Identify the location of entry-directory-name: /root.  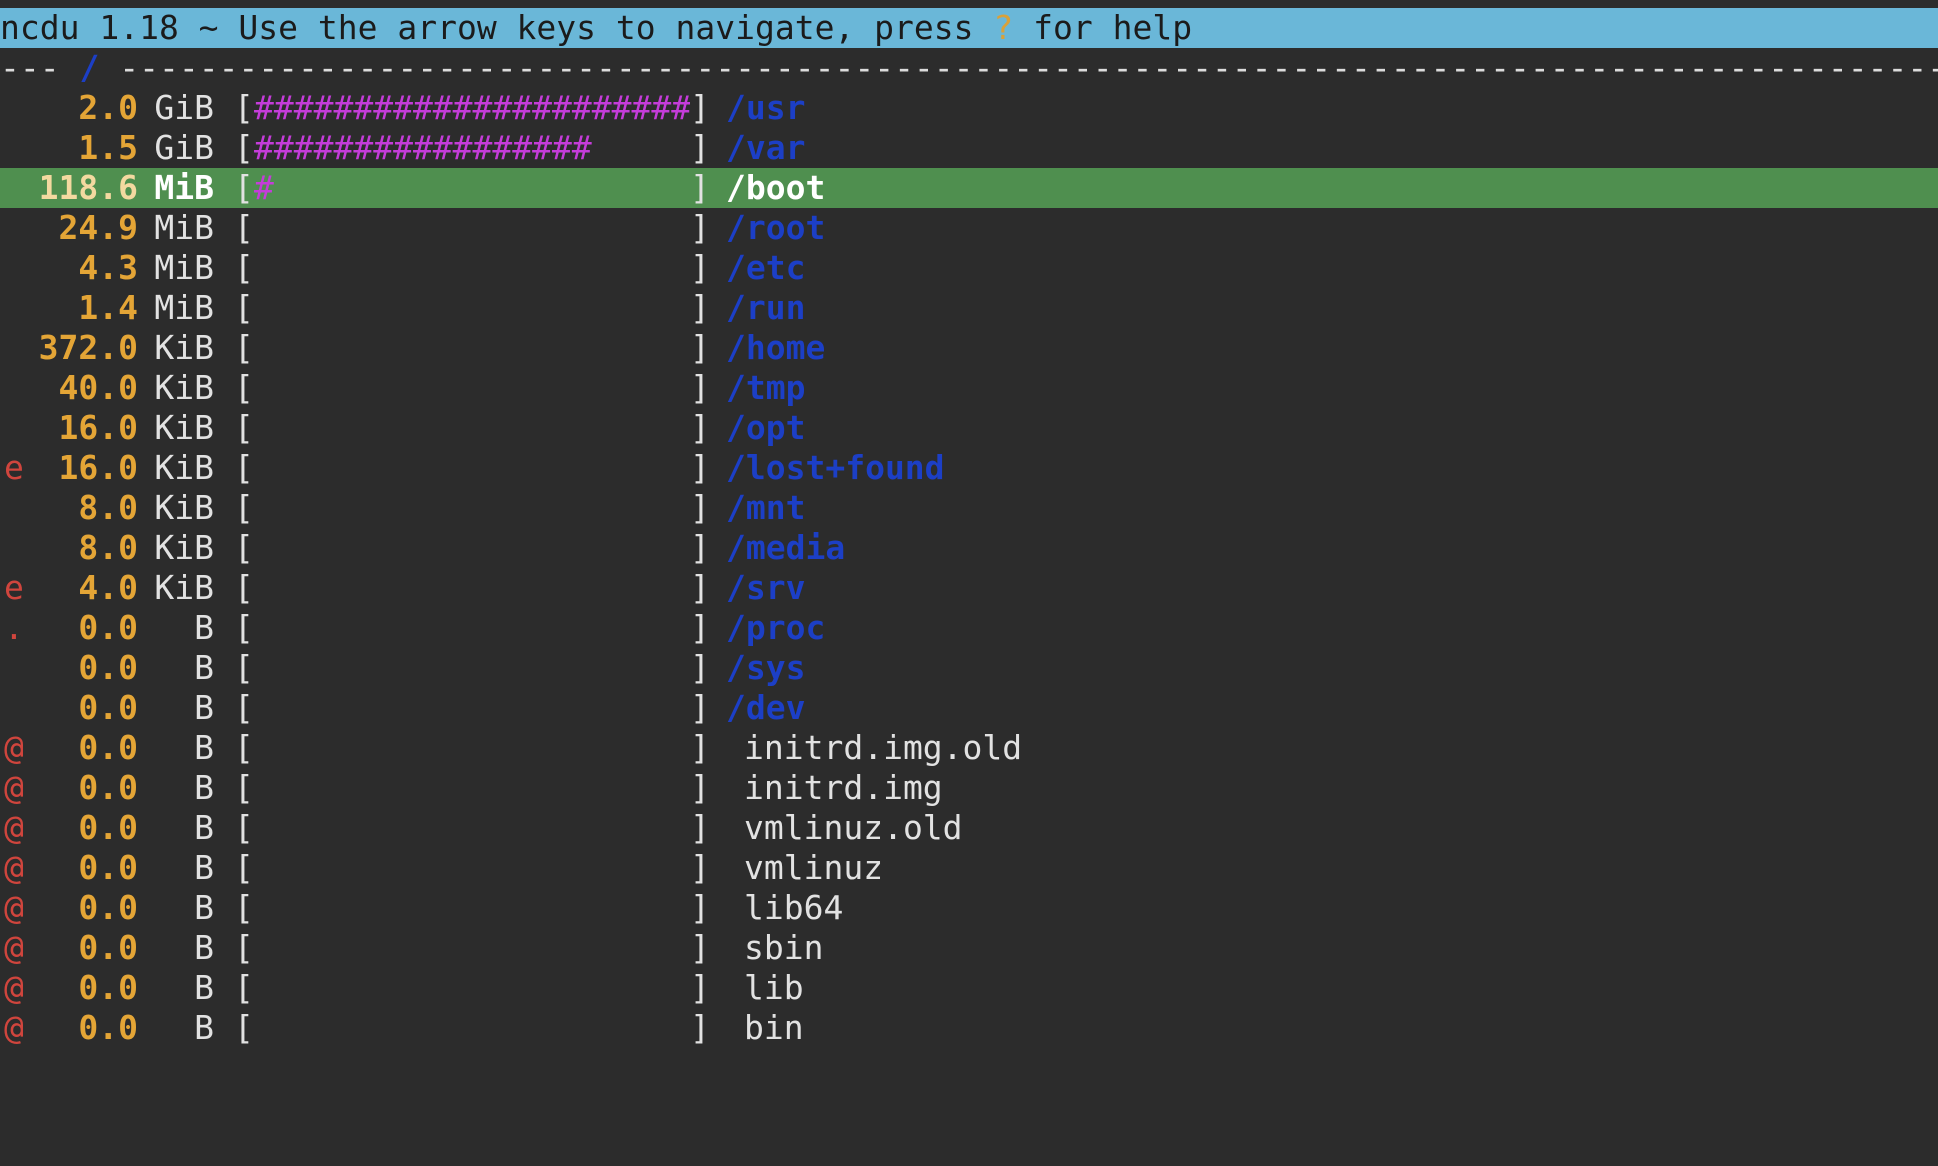
(776, 227).